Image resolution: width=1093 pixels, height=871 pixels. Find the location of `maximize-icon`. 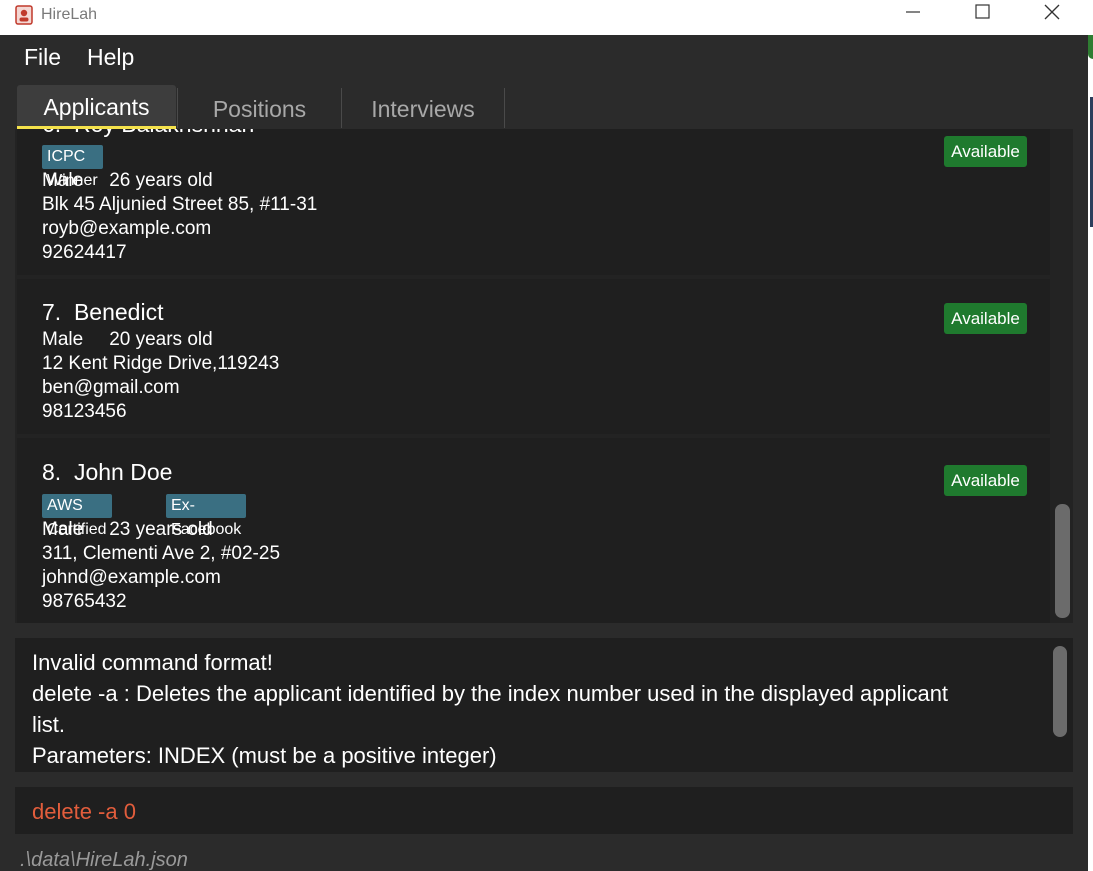

maximize-icon is located at coordinates (983, 15).